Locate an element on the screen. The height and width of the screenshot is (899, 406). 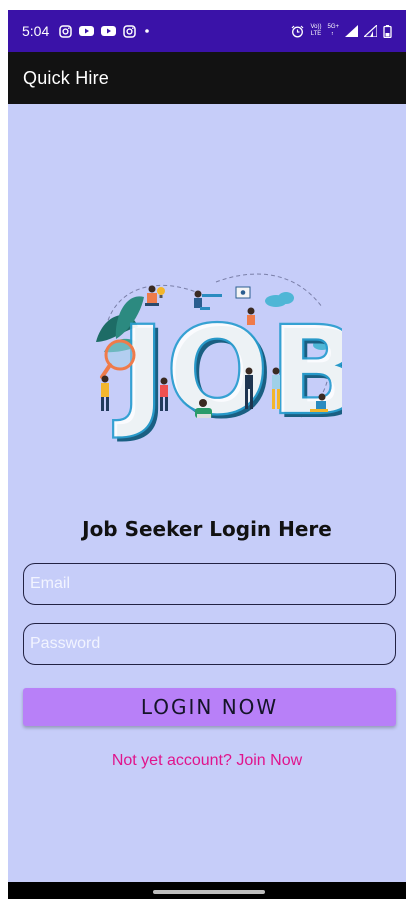
status-bar: 5:04 Vo)) LTE 5G+ ⠆ is located at coordinates (207, 31).